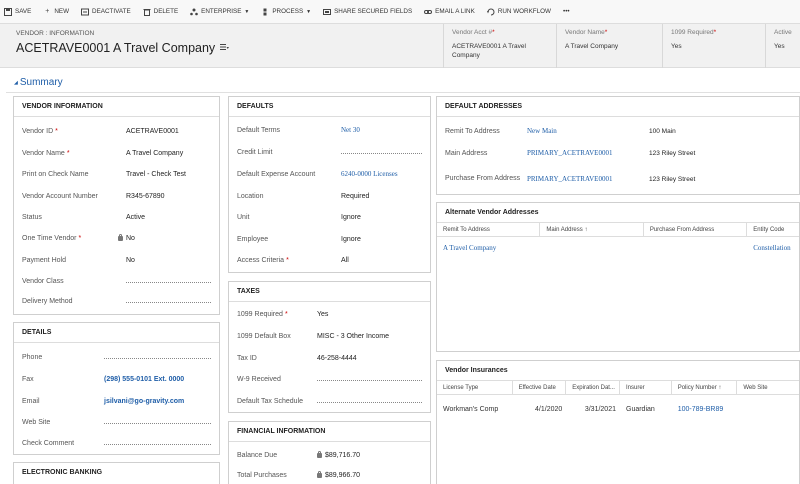  What do you see at coordinates (283, 314) in the screenshot?
I see `field-1099-required: 1099 Required * Yes` at bounding box center [283, 314].